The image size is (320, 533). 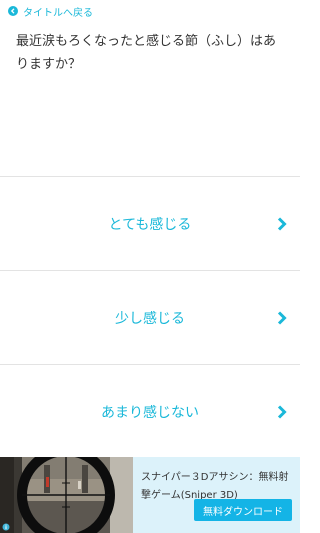 I want to click on question-text: 最近涙もろくなったと感じる節（ふし）はありますか？, so click(x=146, y=53).